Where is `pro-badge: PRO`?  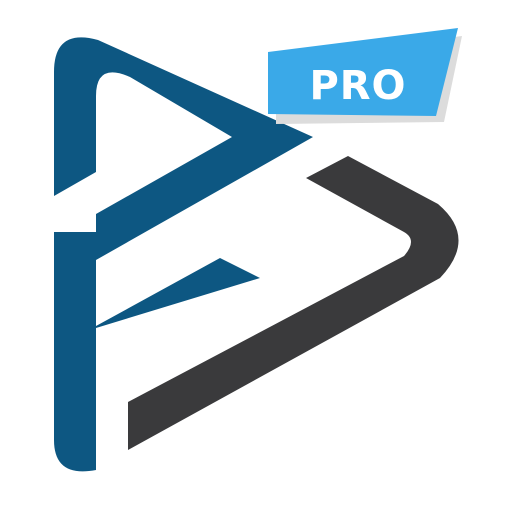
pro-badge: PRO is located at coordinates (365, 76).